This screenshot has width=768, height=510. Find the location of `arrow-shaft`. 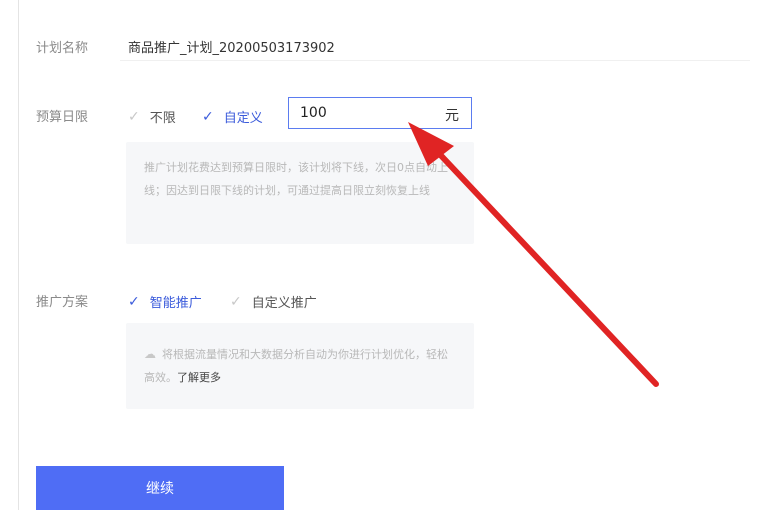

arrow-shaft is located at coordinates (544, 265).